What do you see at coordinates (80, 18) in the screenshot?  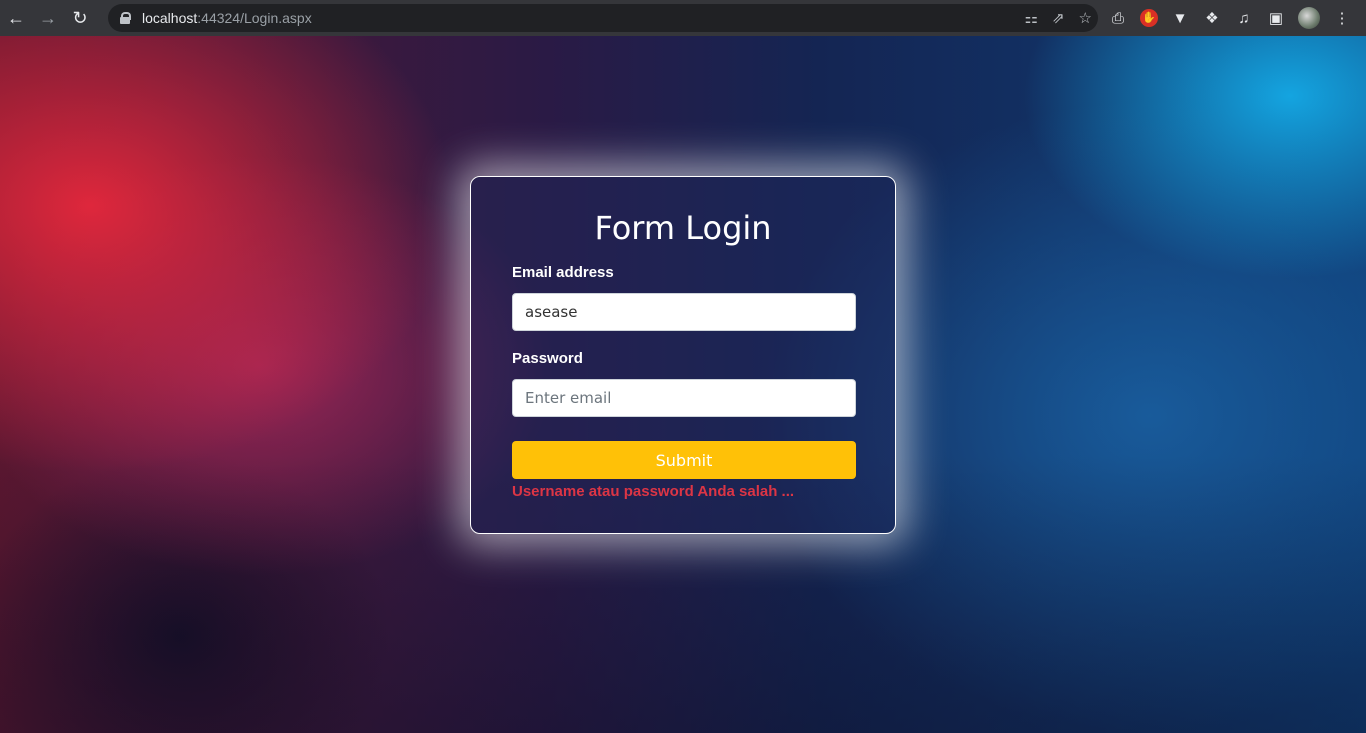 I see `reload-icon: ↻` at bounding box center [80, 18].